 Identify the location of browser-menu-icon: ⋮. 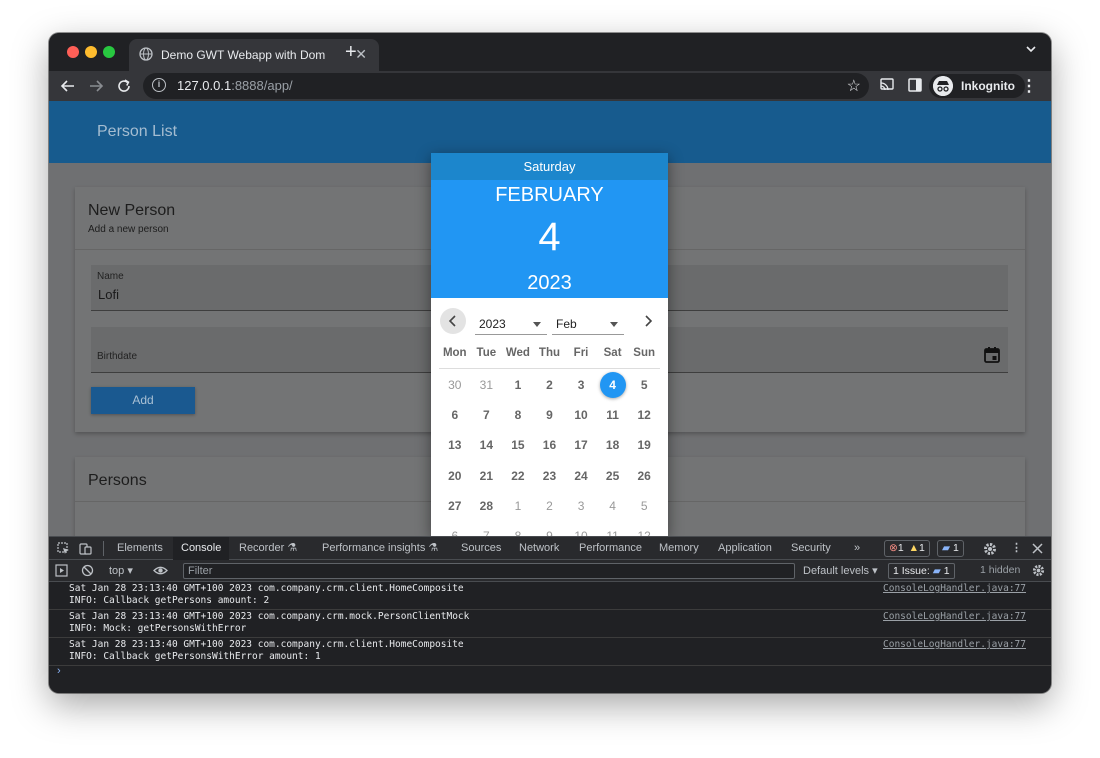
(1029, 86).